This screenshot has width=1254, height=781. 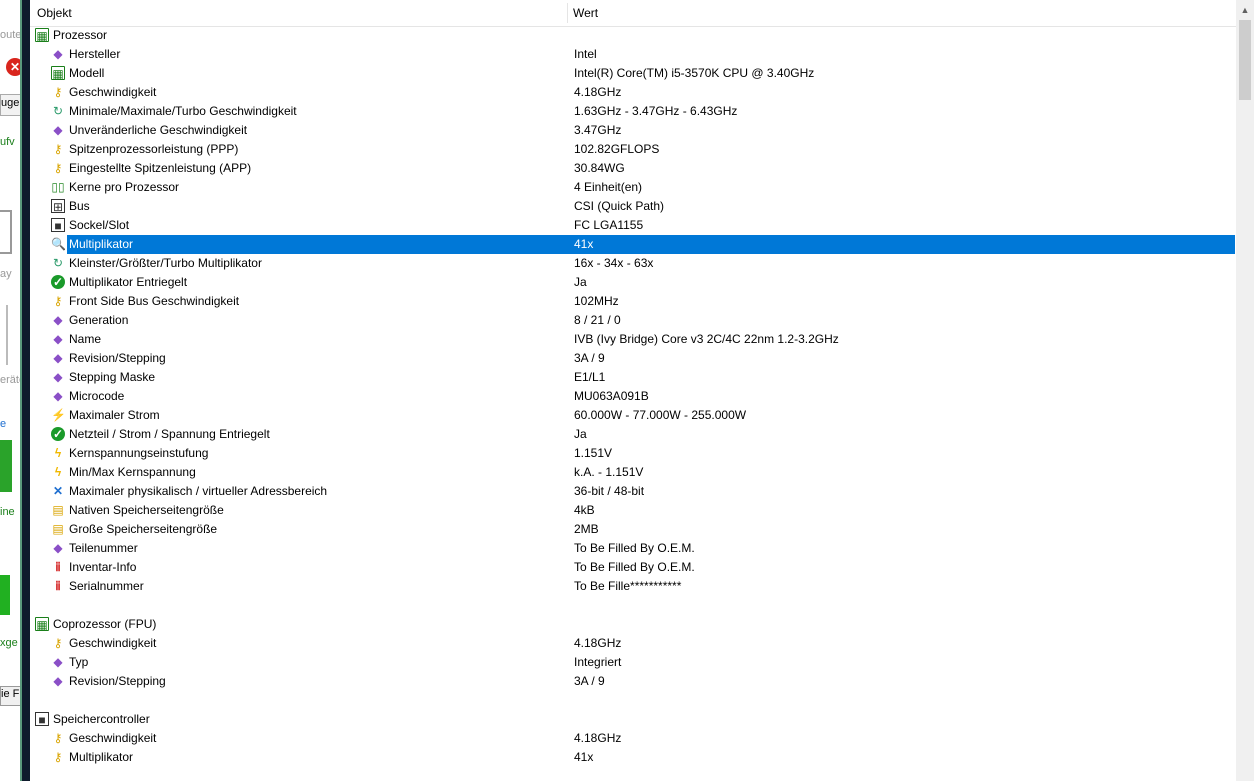 What do you see at coordinates (11, 105) in the screenshot?
I see `background-tab: uge` at bounding box center [11, 105].